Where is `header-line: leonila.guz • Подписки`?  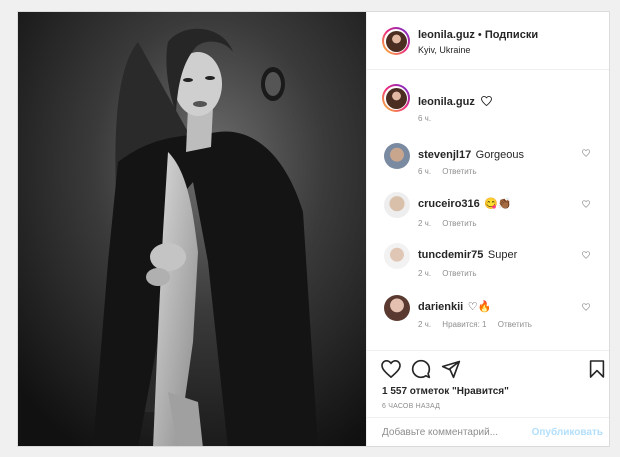 header-line: leonila.guz • Подписки is located at coordinates (478, 35).